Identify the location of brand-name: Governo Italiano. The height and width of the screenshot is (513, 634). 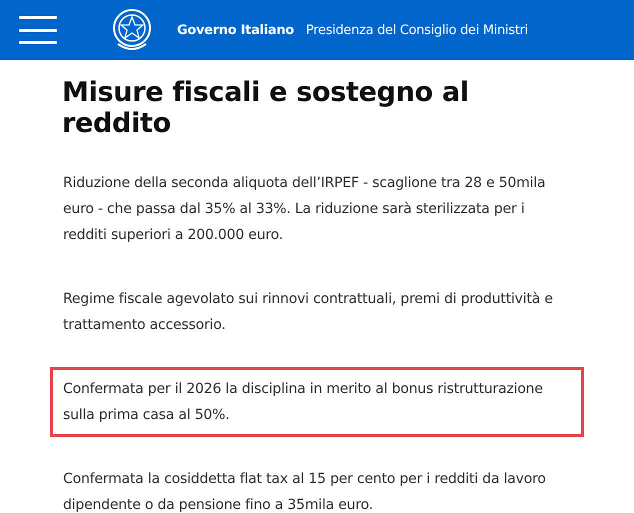
(235, 30).